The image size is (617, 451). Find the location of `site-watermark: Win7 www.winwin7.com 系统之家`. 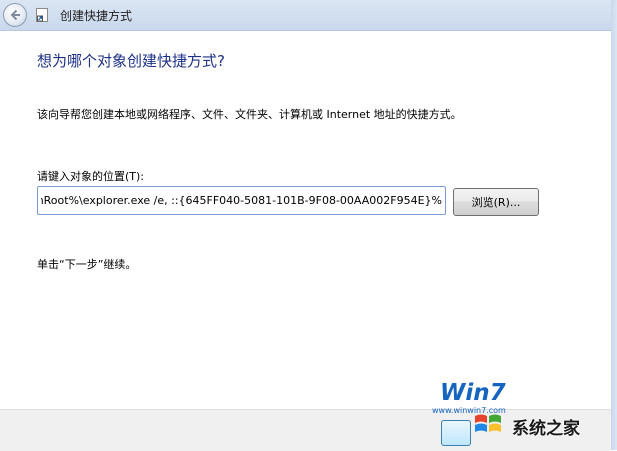

site-watermark: Win7 www.winwin7.com 系统之家 is located at coordinates (522, 411).